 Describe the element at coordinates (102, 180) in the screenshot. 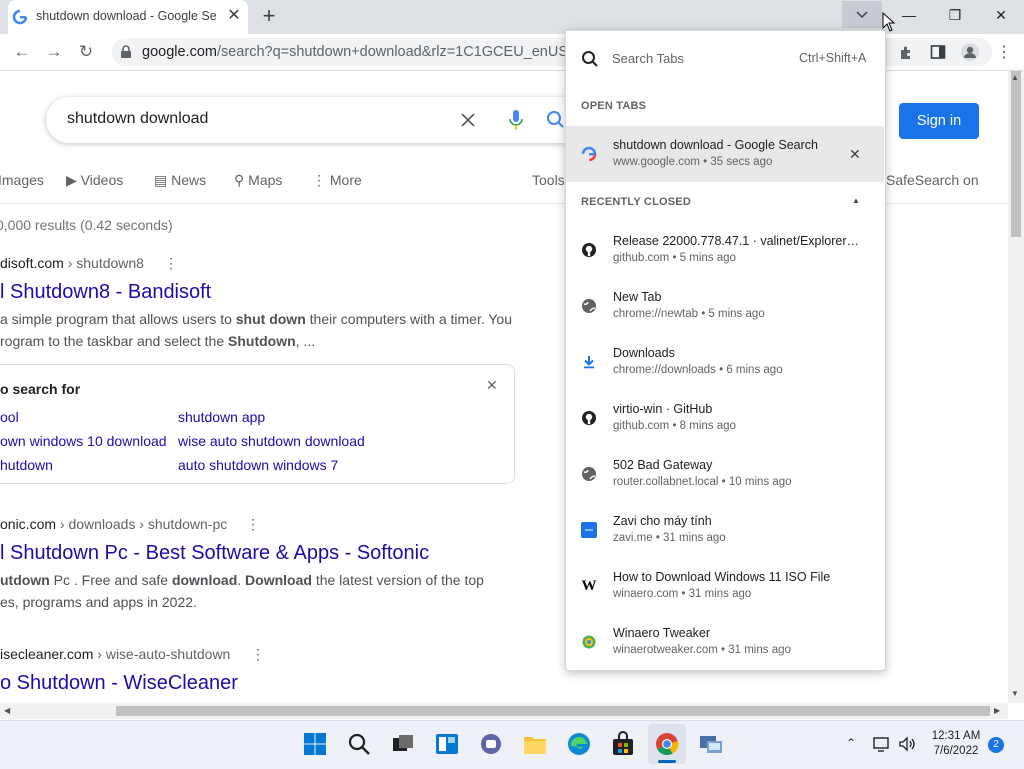

I see `tab-videos-label: Videos` at that location.